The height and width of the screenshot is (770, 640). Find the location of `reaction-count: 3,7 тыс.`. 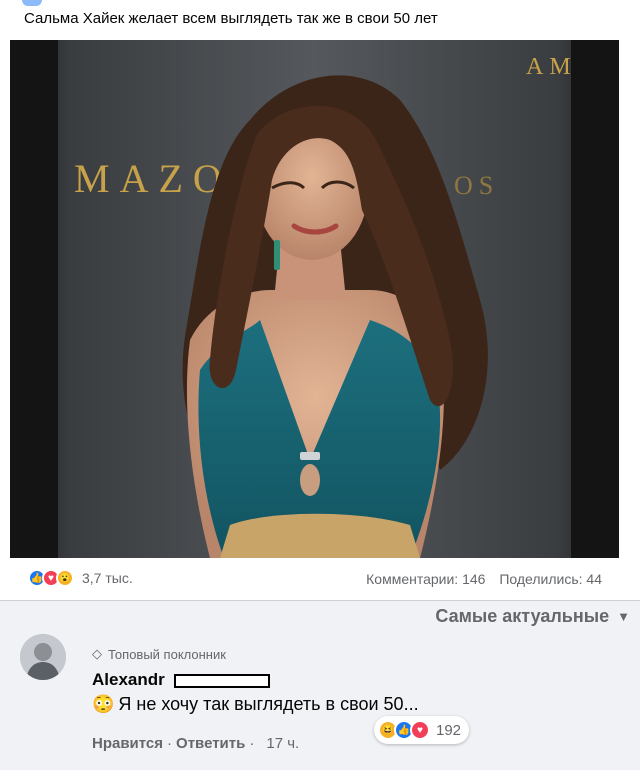

reaction-count: 3,7 тыс. is located at coordinates (107, 578).